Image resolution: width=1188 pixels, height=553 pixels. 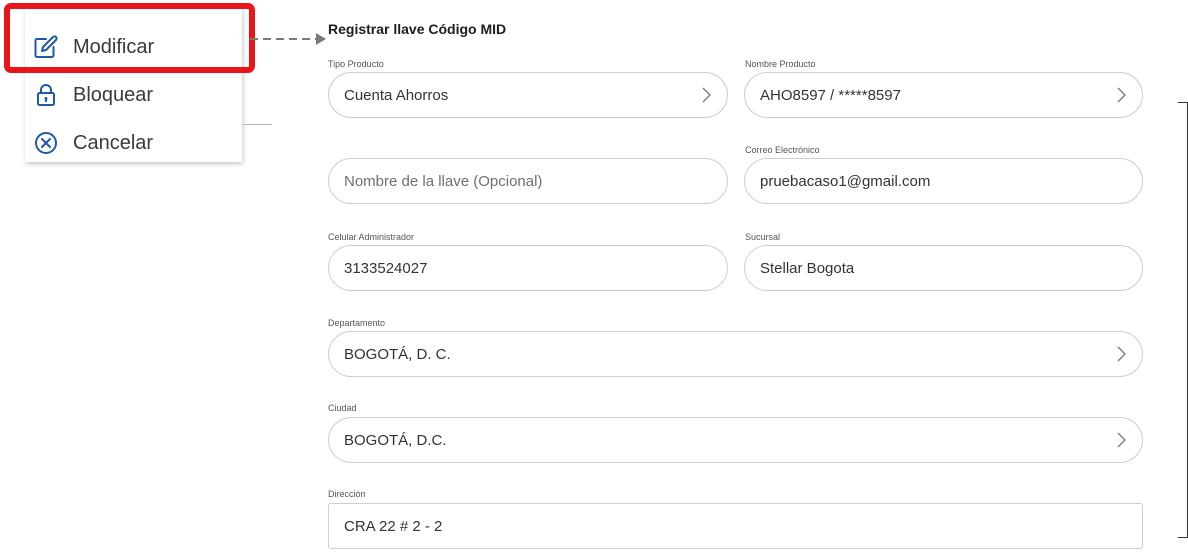 I want to click on menu-item-modificar: Modificar, so click(x=93, y=47).